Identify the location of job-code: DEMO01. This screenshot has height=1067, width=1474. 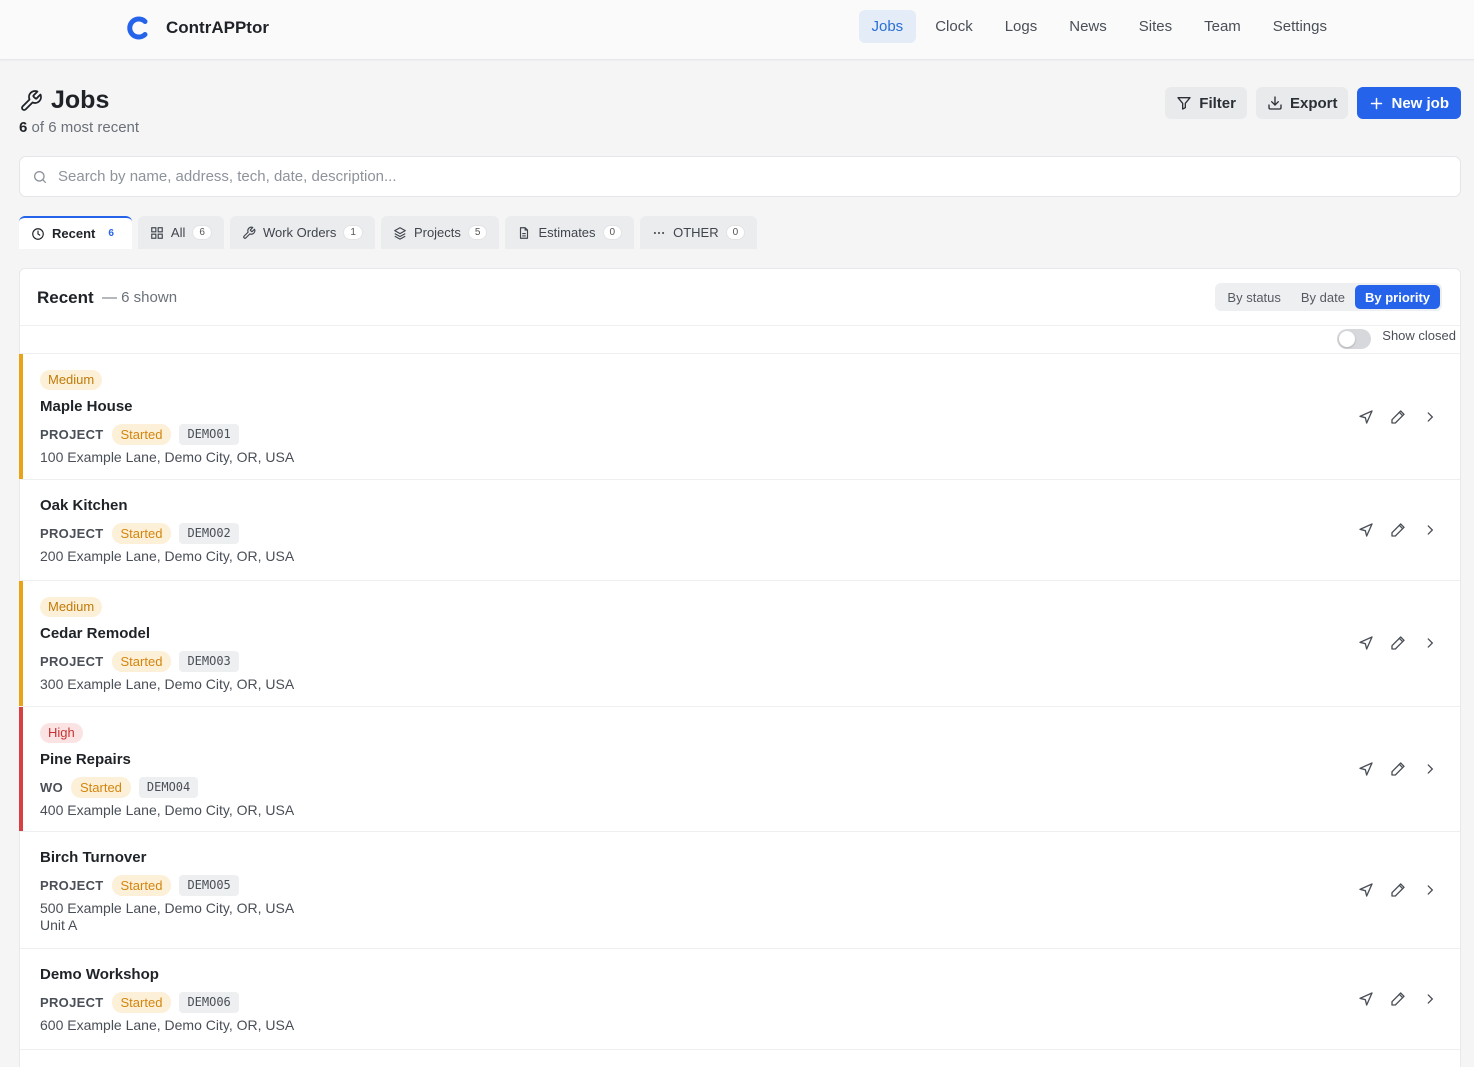
(209, 434).